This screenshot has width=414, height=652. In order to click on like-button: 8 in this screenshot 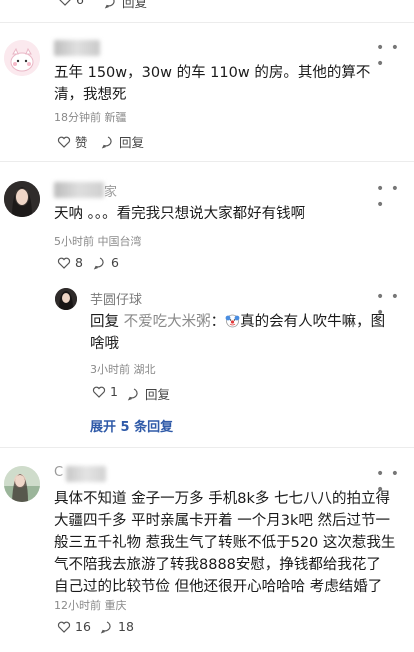, I will do `click(70, 262)`.